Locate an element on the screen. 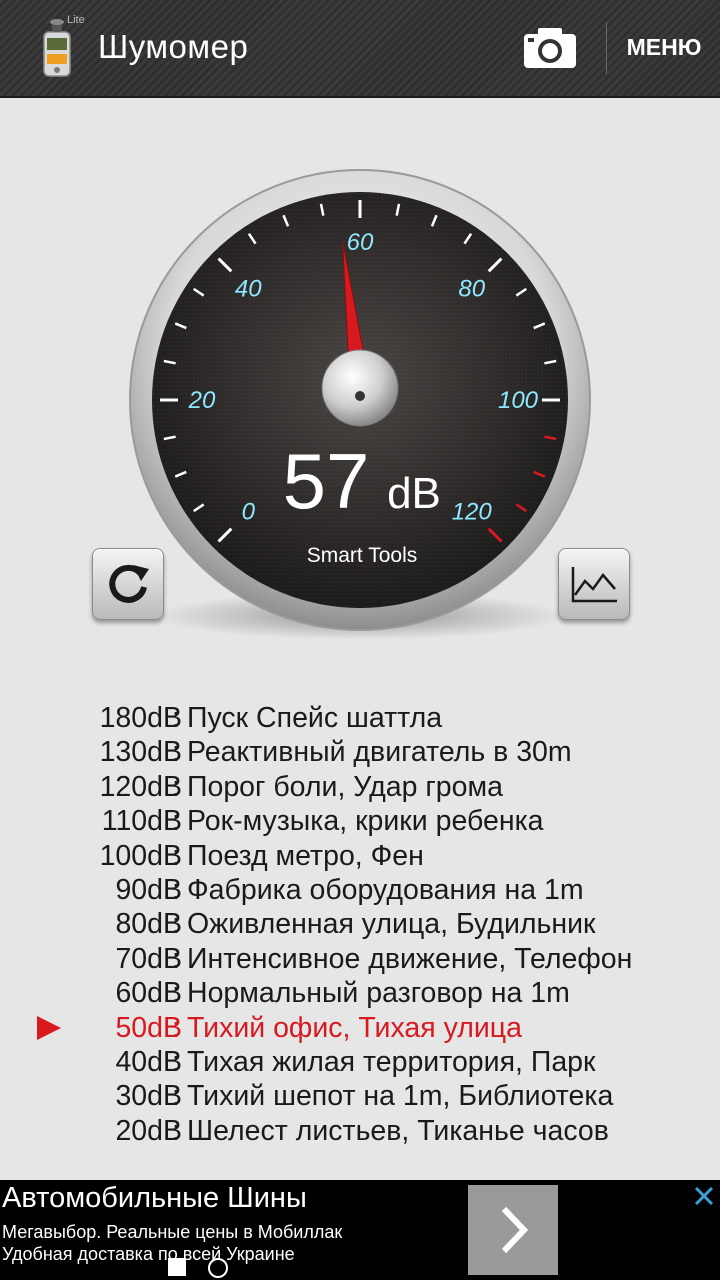 This screenshot has height=1280, width=720. reference-description: Поезд метро, Фен is located at coordinates (305, 855).